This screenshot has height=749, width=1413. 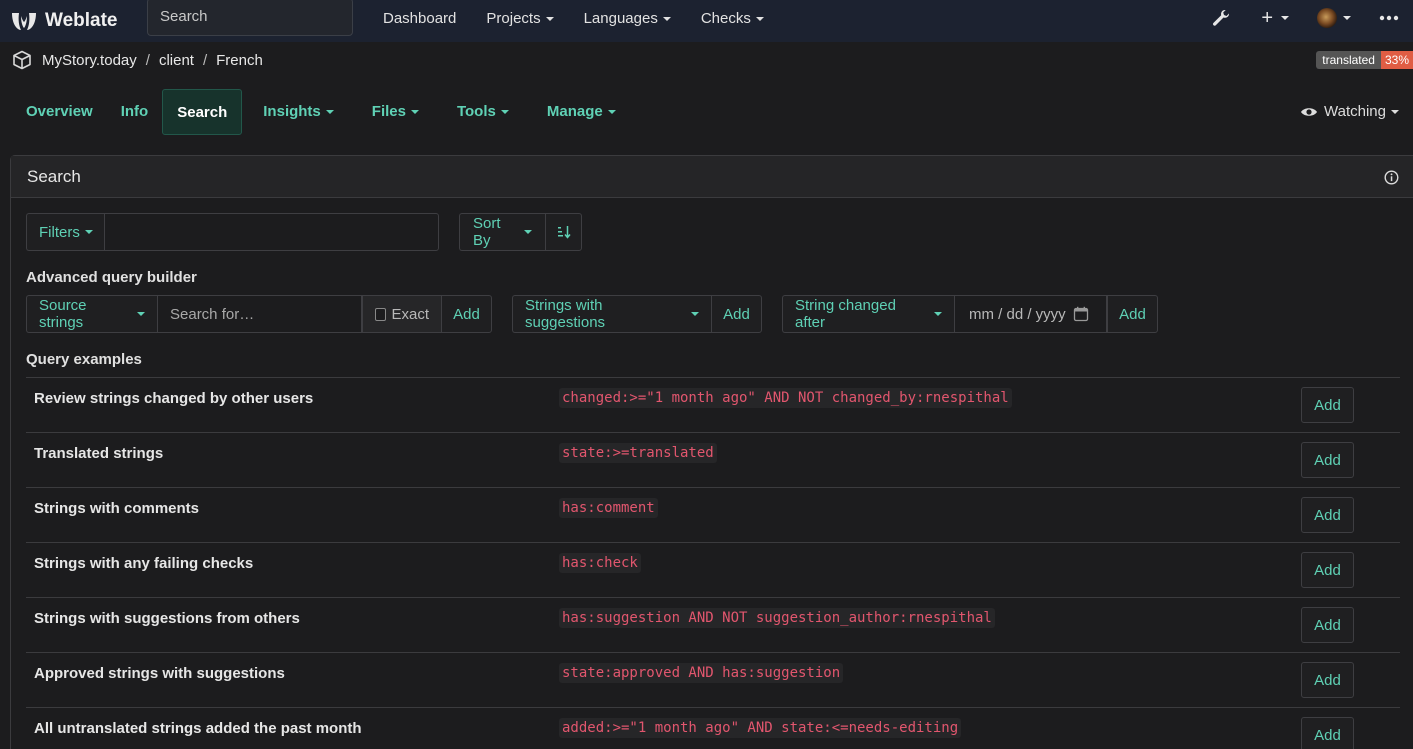 I want to click on exact-checkbox-group: Exact, so click(x=401, y=314).